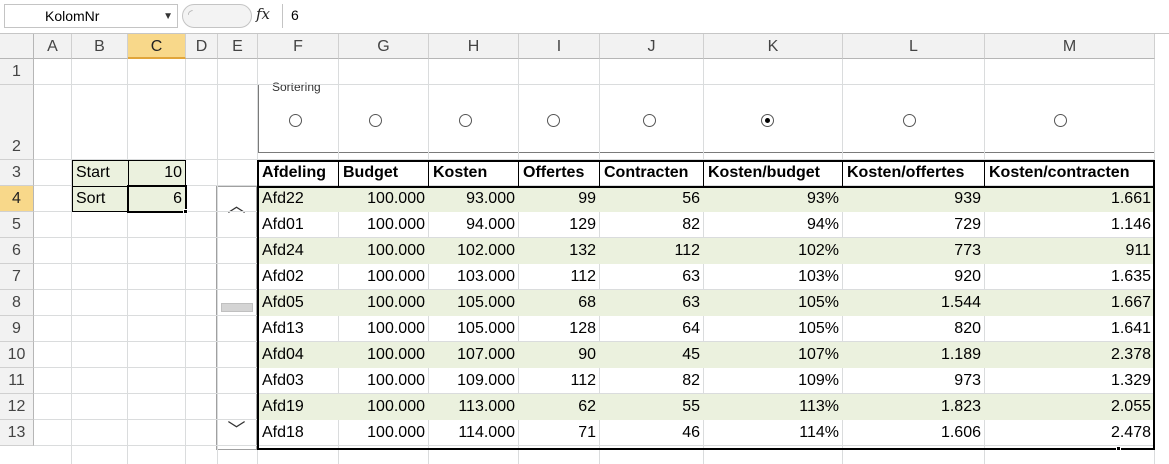 This screenshot has height=464, width=1169. What do you see at coordinates (773, 407) in the screenshot?
I see `table-cell: 113%` at bounding box center [773, 407].